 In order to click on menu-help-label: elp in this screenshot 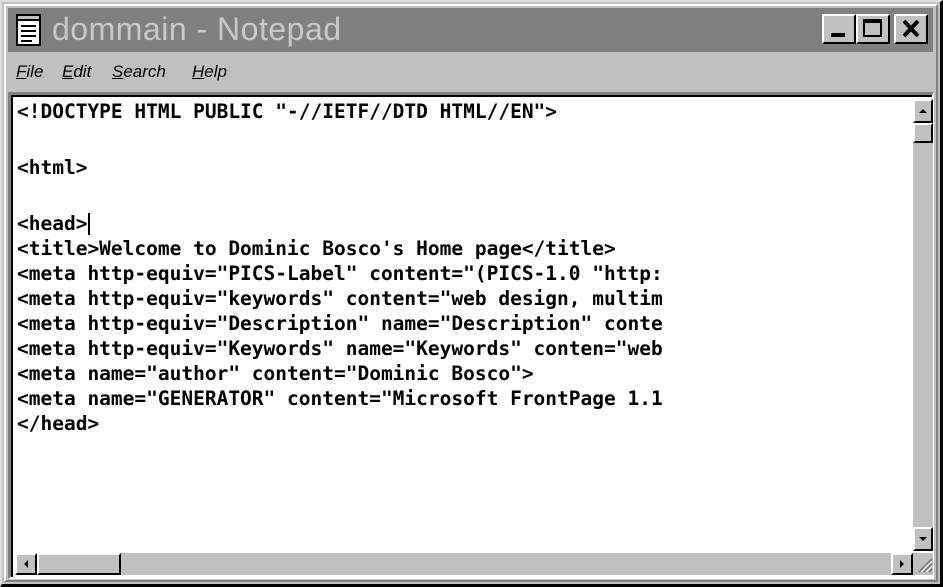, I will do `click(215, 71)`.